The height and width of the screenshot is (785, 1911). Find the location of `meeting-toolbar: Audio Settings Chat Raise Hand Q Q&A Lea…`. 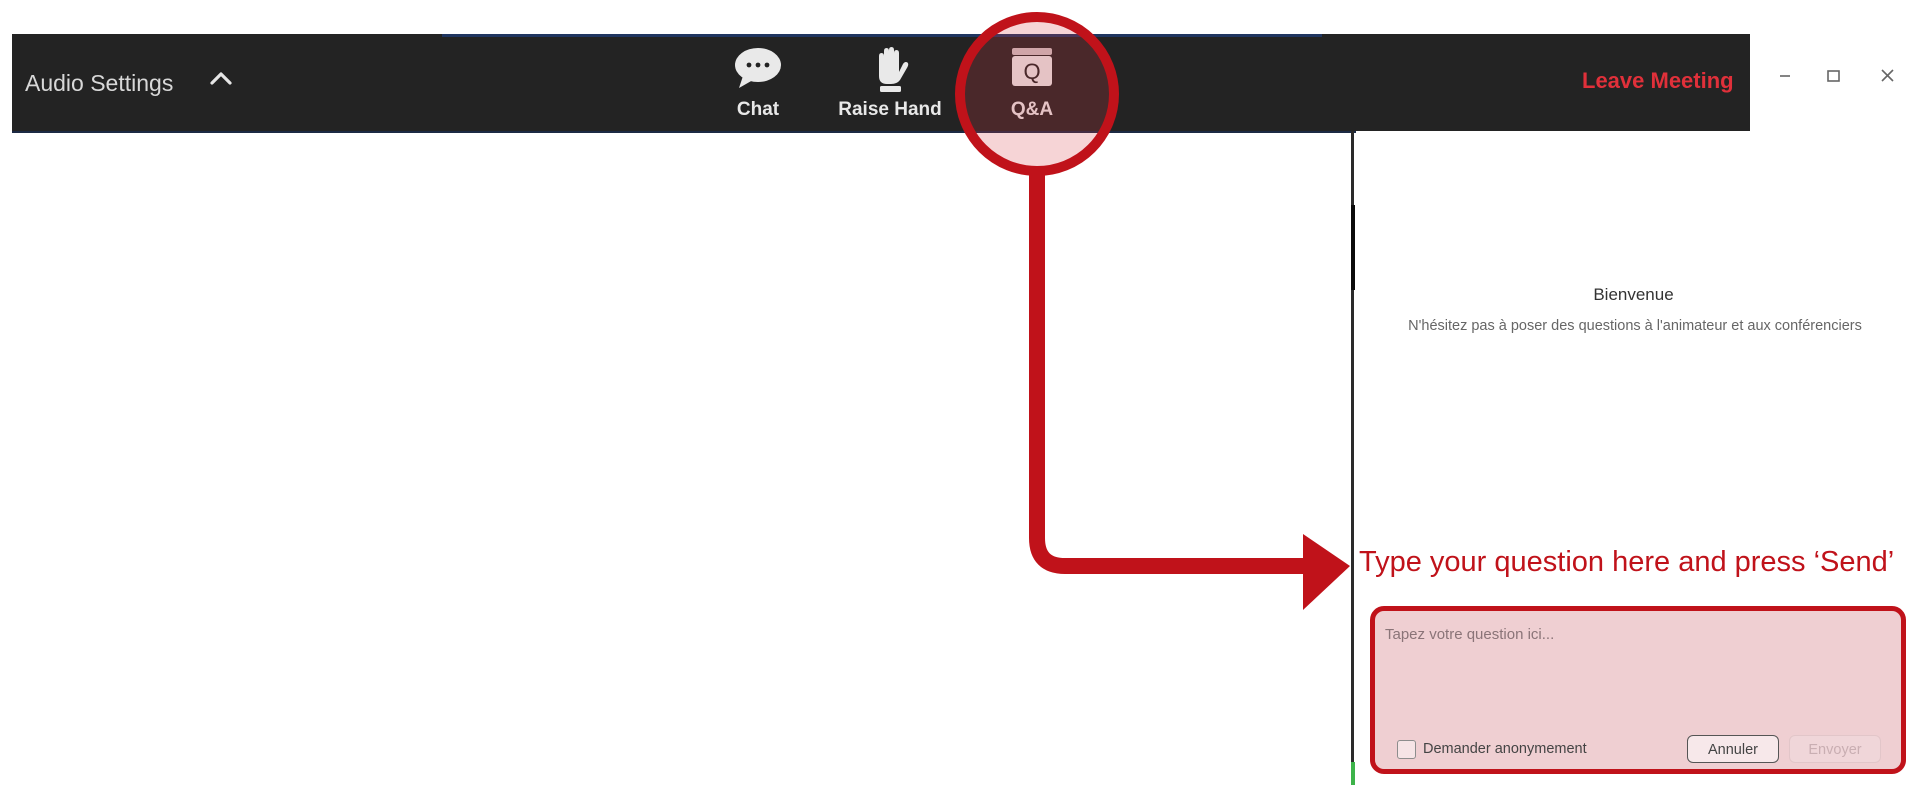

meeting-toolbar: Audio Settings Chat Raise Hand Q Q&A Lea… is located at coordinates (881, 83).